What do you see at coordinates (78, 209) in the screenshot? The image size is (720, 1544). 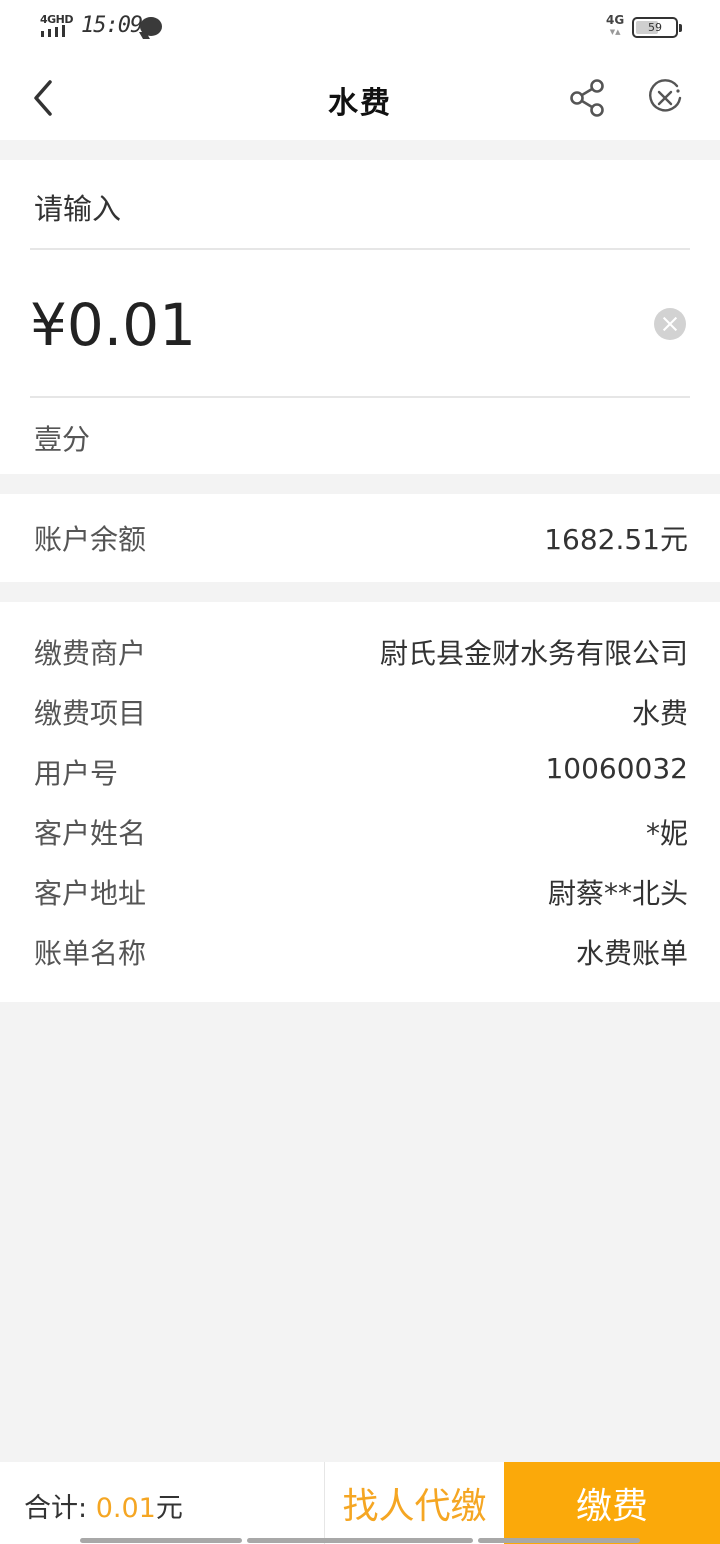 I see `amount-prompt: 请输入` at bounding box center [78, 209].